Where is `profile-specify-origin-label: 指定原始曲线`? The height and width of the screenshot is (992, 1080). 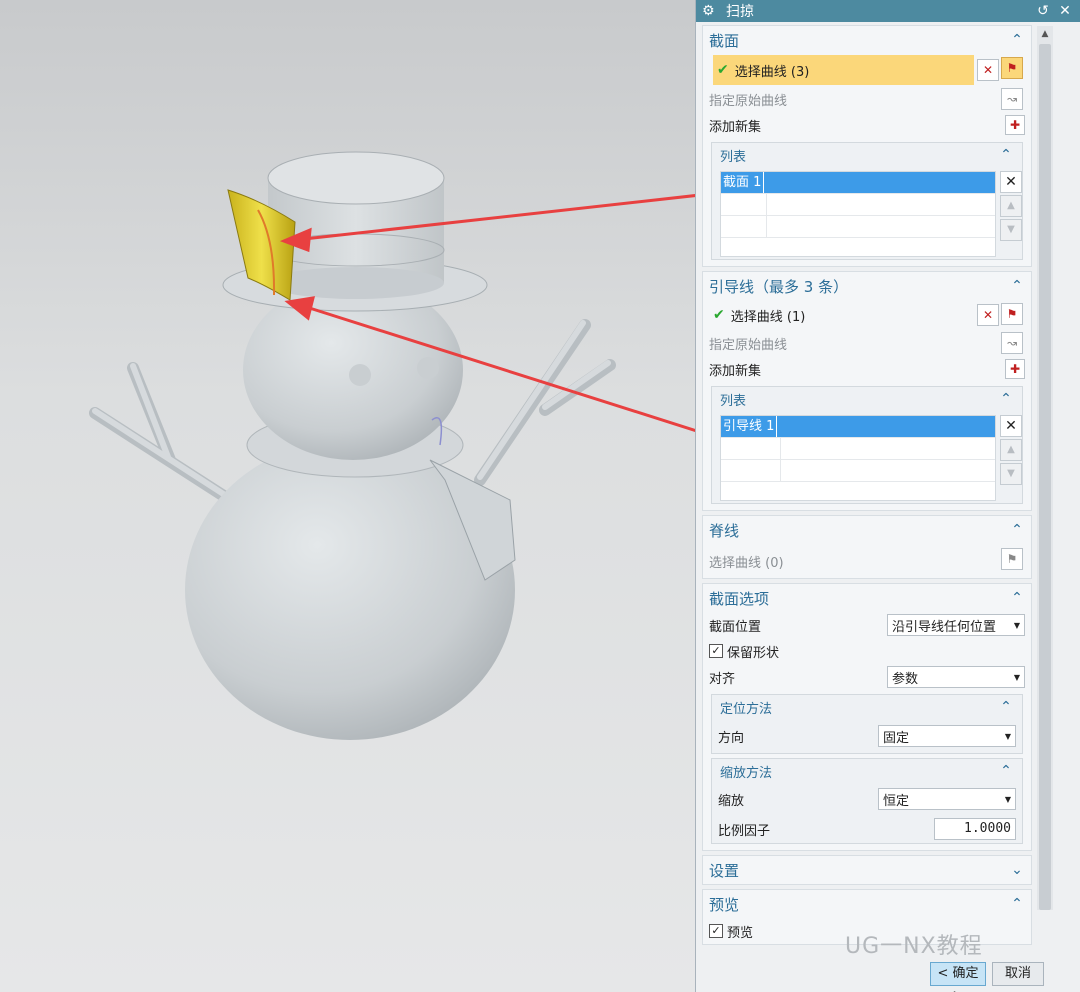 profile-specify-origin-label: 指定原始曲线 is located at coordinates (748, 101).